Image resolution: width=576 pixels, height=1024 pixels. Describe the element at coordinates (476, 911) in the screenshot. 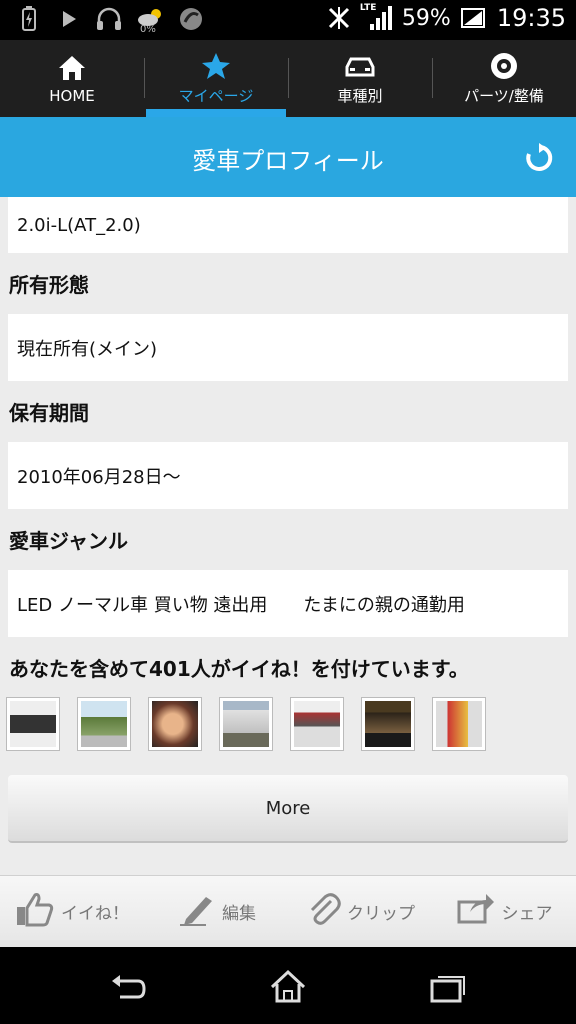

I see `share-icon` at that location.